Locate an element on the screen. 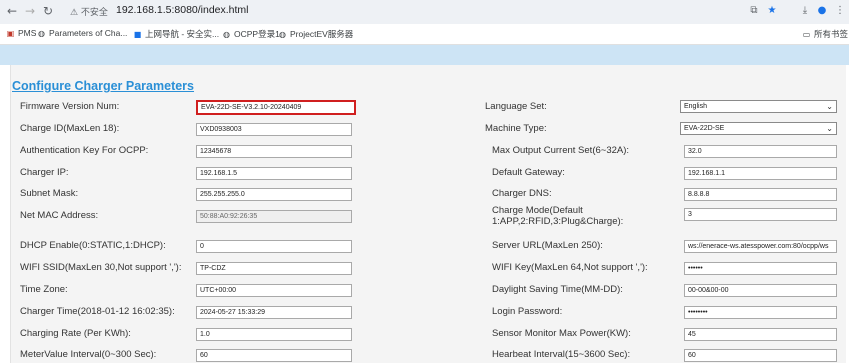  reload-icon: ↻ is located at coordinates (48, 11).